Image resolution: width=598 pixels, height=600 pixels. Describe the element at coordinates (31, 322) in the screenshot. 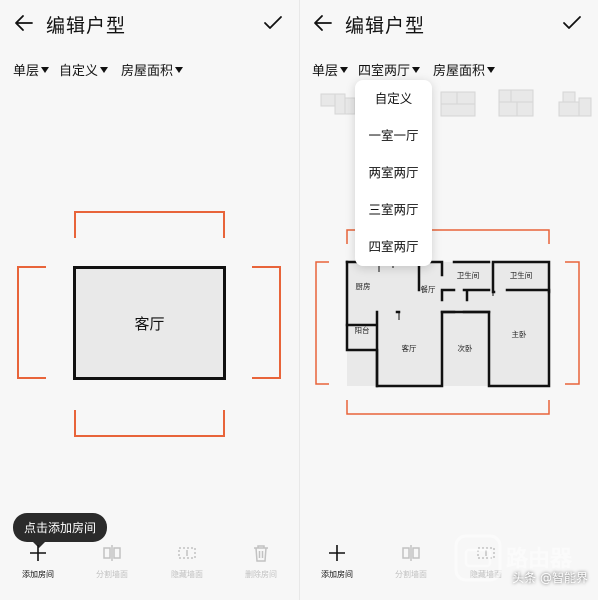

I see `left-resize-handle` at that location.